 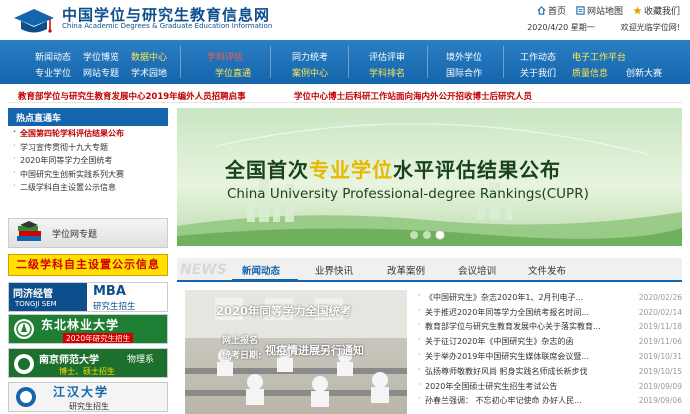 What do you see at coordinates (547, 270) in the screenshot?
I see `tab-documents: 文件发布` at bounding box center [547, 270].